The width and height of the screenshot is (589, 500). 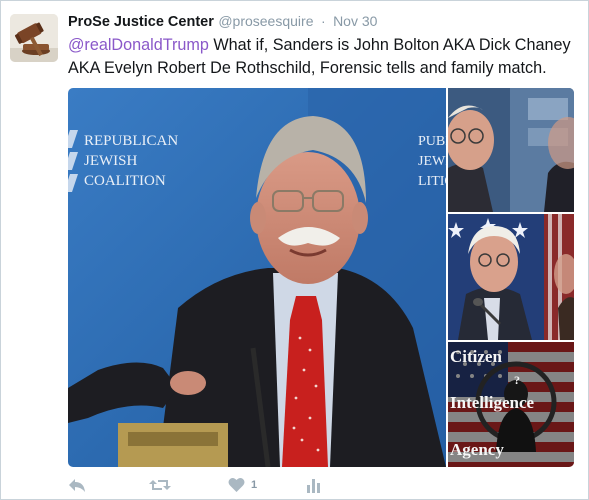 I want to click on analytics-button, so click(x=314, y=485).